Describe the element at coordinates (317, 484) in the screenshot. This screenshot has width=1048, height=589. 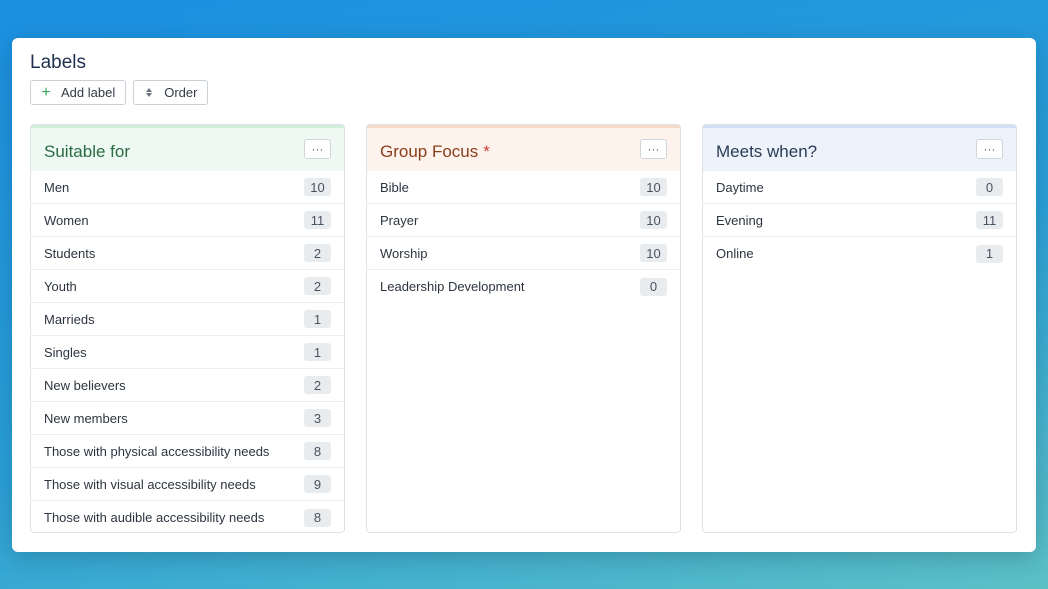
I see `label-item-count-badge: 9` at that location.